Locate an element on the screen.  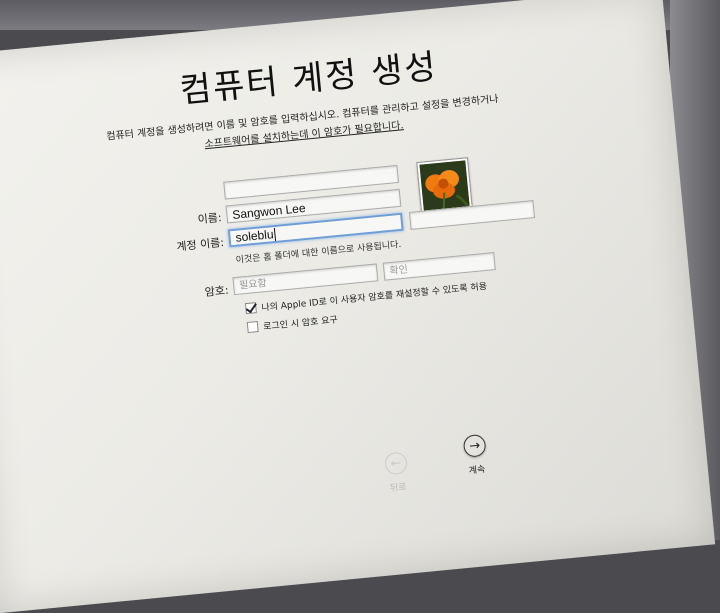
name-label: 이름: is located at coordinates (210, 219).